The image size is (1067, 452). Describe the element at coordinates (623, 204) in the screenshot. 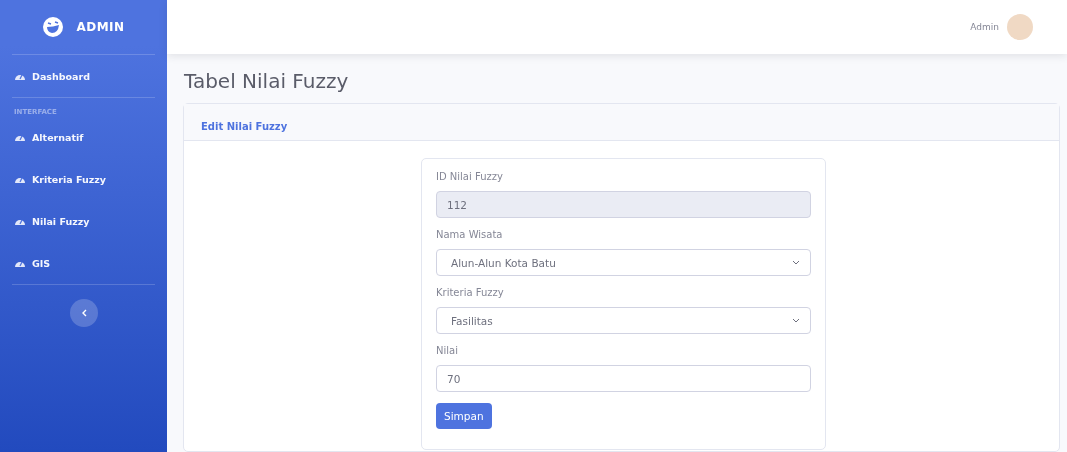

I see `readonly-field: 112` at that location.